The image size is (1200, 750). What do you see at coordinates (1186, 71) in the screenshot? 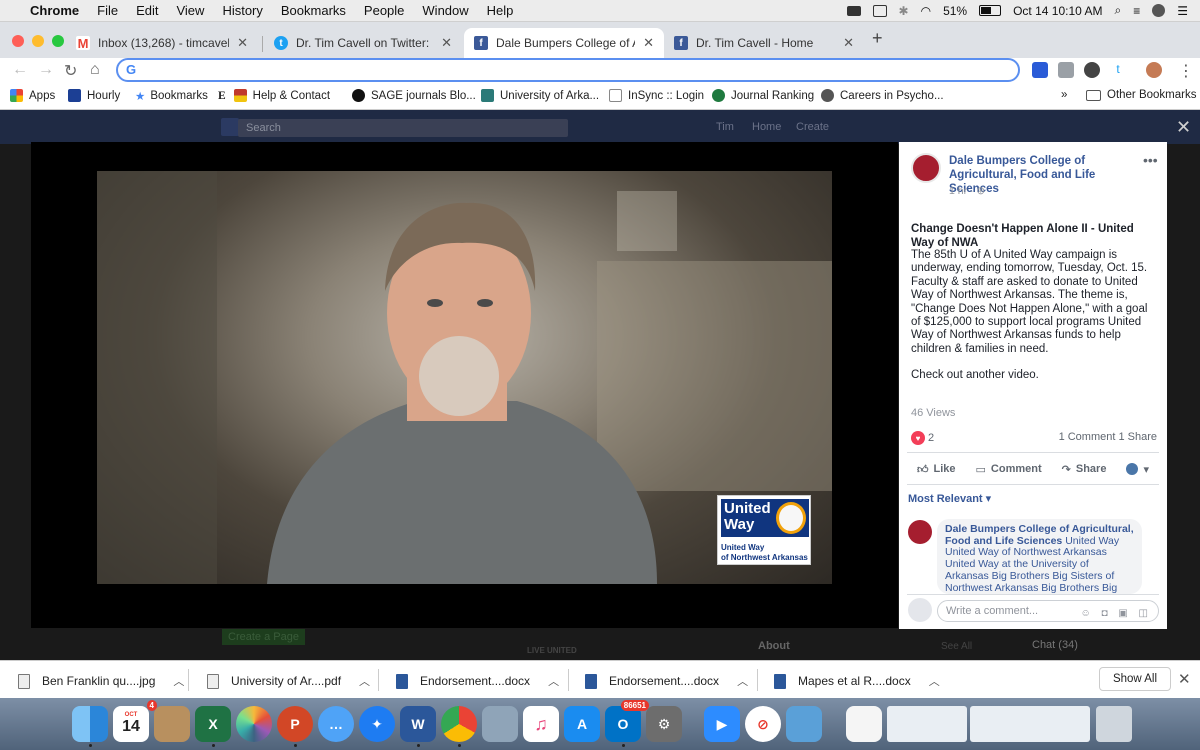
I see `chrome-menu-icon: ⋮` at bounding box center [1186, 71].